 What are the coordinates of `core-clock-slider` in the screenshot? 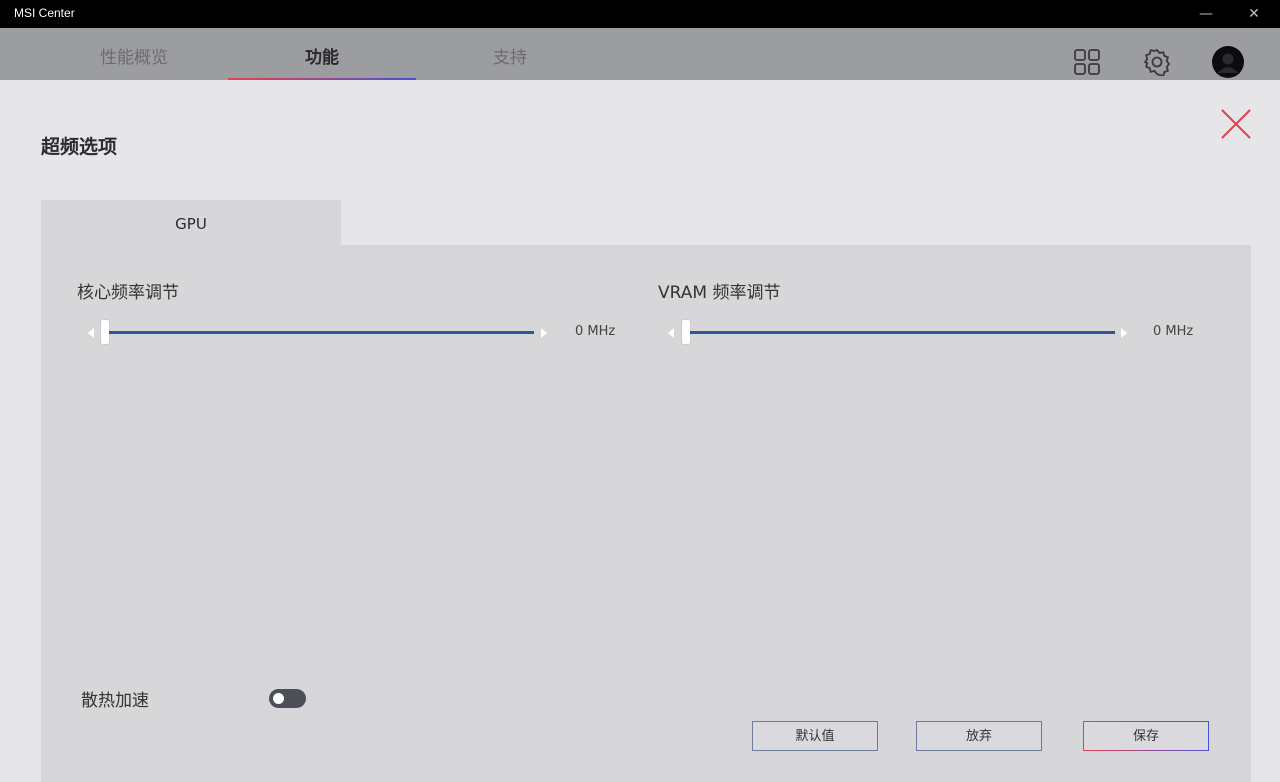 It's located at (317, 332).